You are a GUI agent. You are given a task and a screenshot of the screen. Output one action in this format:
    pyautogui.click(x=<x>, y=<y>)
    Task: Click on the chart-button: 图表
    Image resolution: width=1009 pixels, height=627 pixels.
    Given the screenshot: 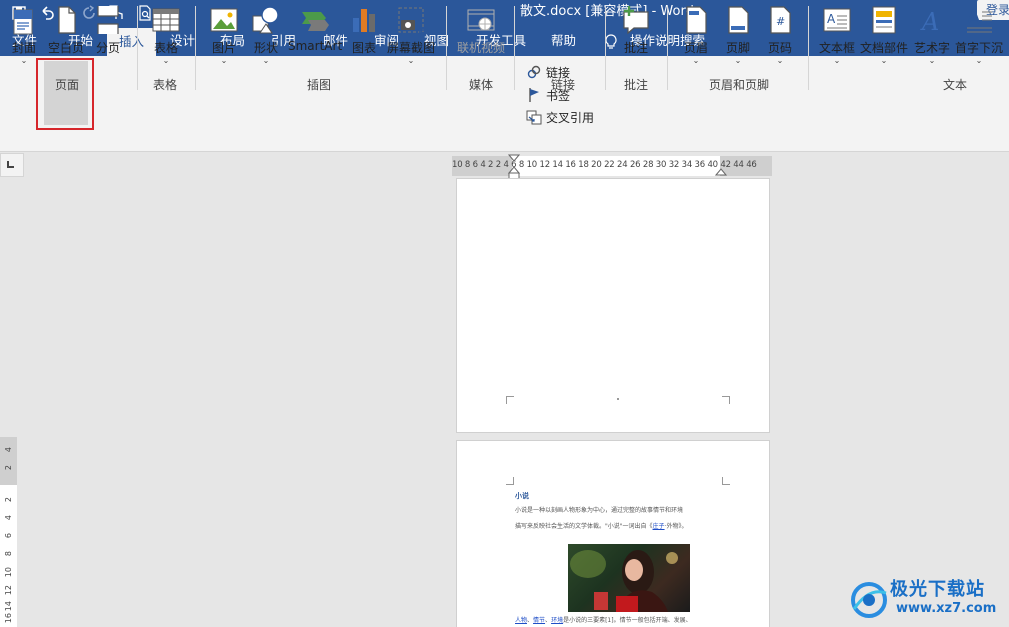 What is the action you would take?
    pyautogui.click(x=364, y=37)
    